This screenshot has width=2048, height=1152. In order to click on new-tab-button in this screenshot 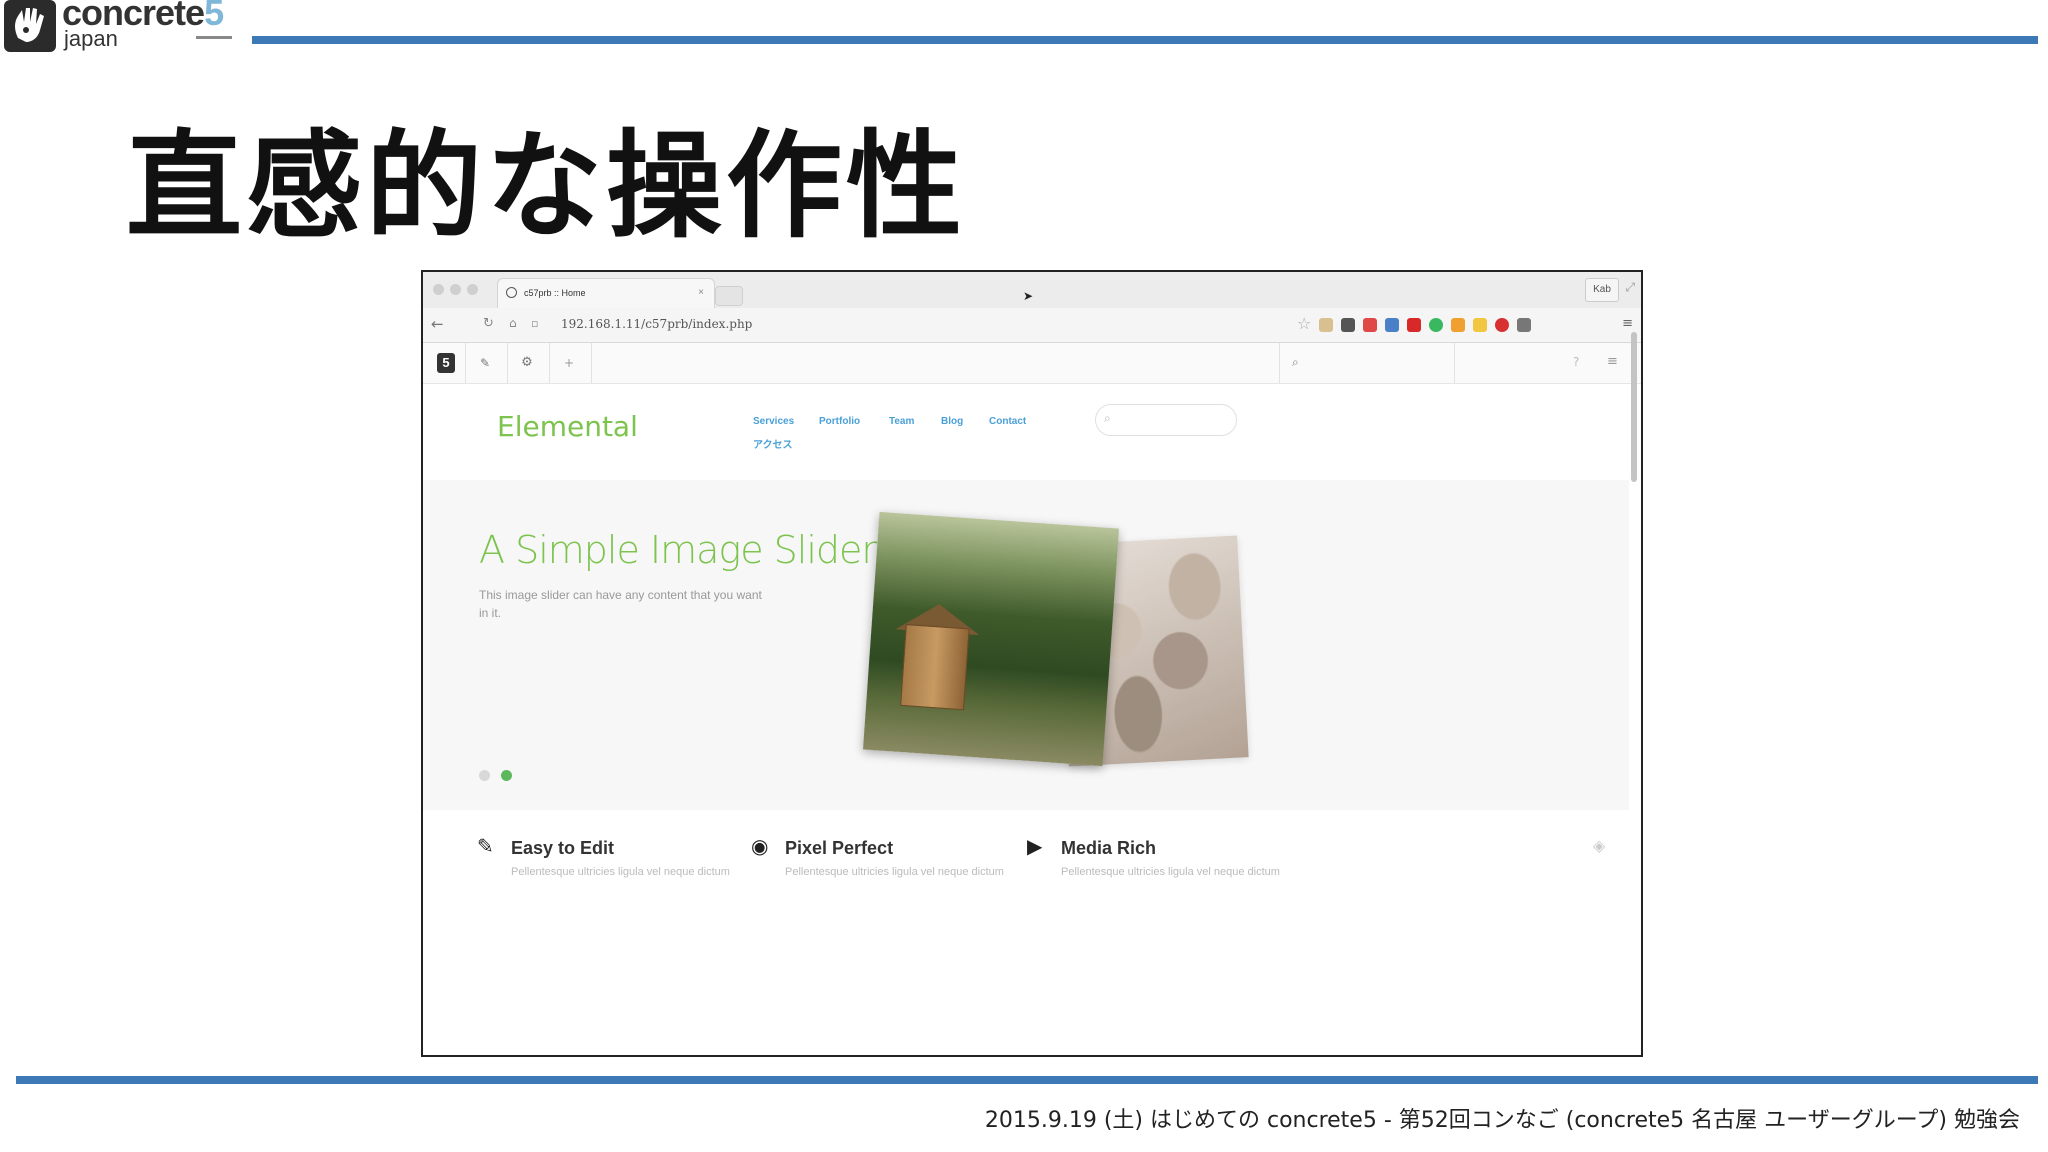, I will do `click(729, 296)`.